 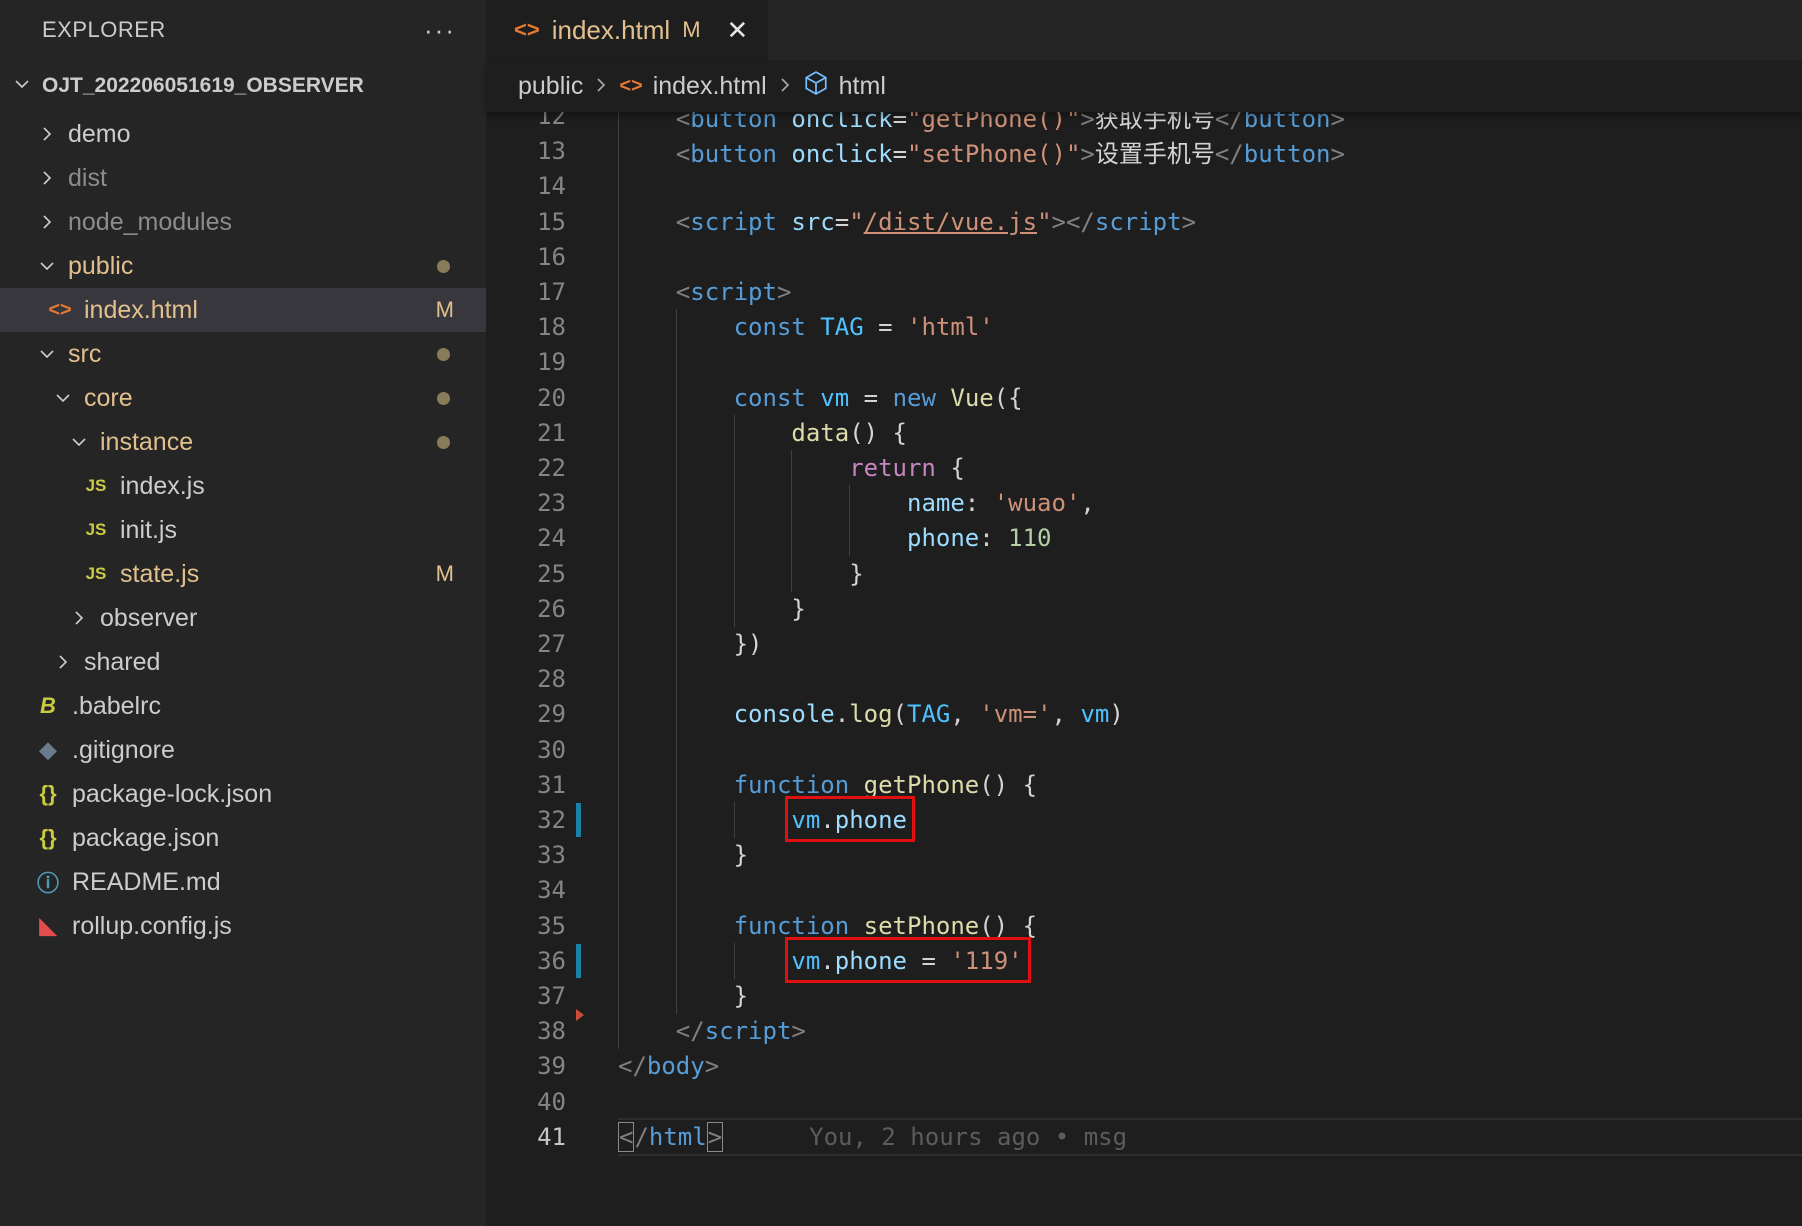 I want to click on code-text: phone: 110, so click(x=979, y=538).